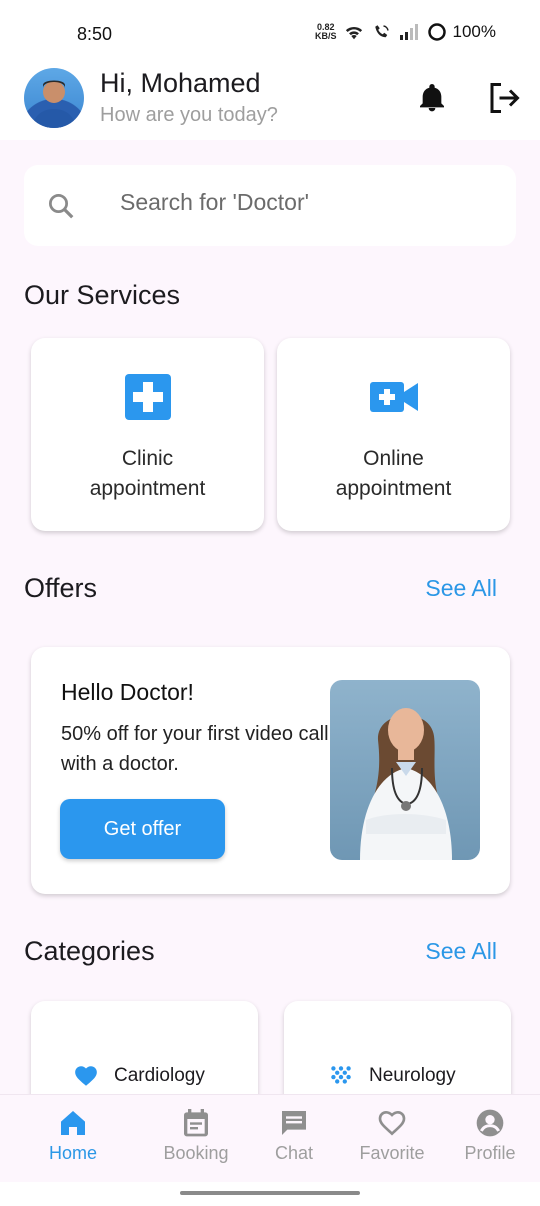  I want to click on video-call-icon, so click(393, 397).